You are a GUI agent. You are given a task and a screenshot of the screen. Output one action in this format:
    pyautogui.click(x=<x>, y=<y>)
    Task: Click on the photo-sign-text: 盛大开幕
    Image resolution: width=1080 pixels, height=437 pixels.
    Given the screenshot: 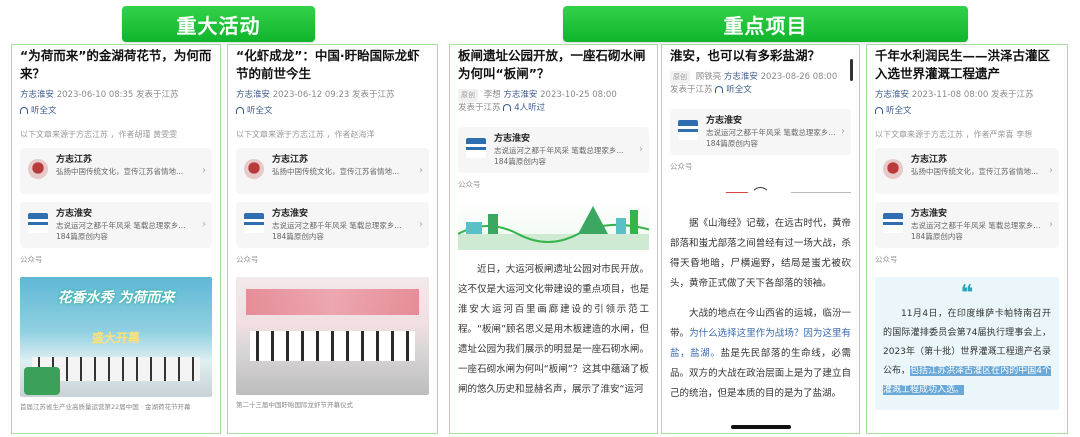 What is the action you would take?
    pyautogui.click(x=115, y=338)
    